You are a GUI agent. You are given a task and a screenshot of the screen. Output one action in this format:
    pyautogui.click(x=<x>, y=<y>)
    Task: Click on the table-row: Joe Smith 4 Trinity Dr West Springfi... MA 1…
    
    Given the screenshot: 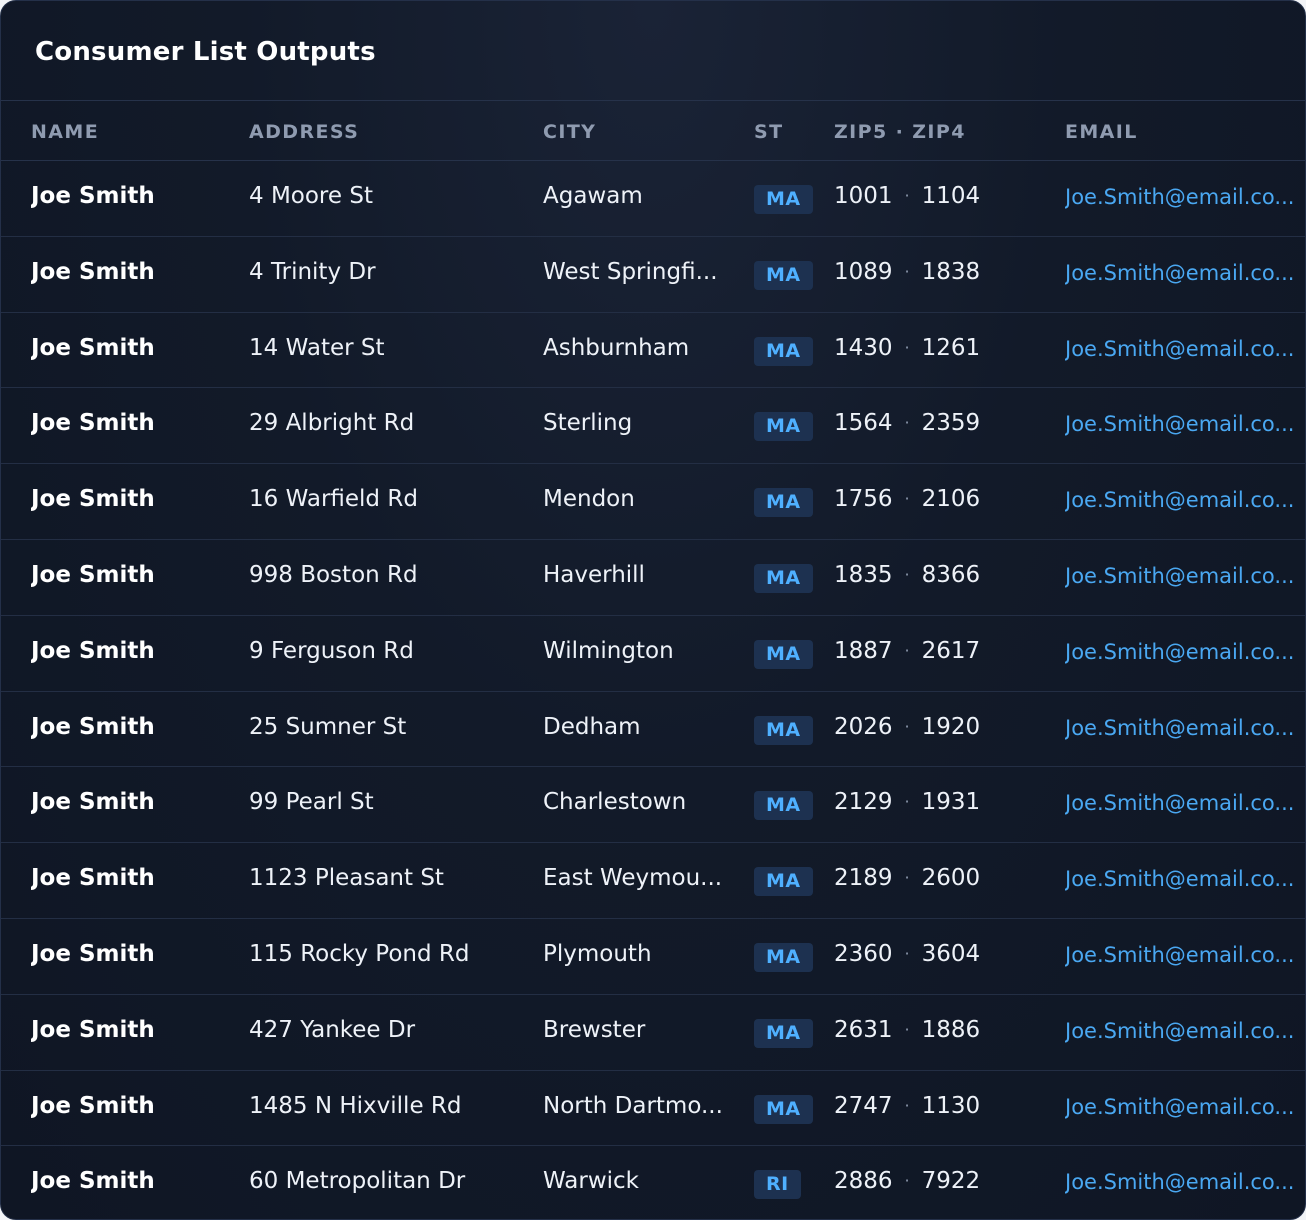 What is the action you would take?
    pyautogui.click(x=653, y=275)
    